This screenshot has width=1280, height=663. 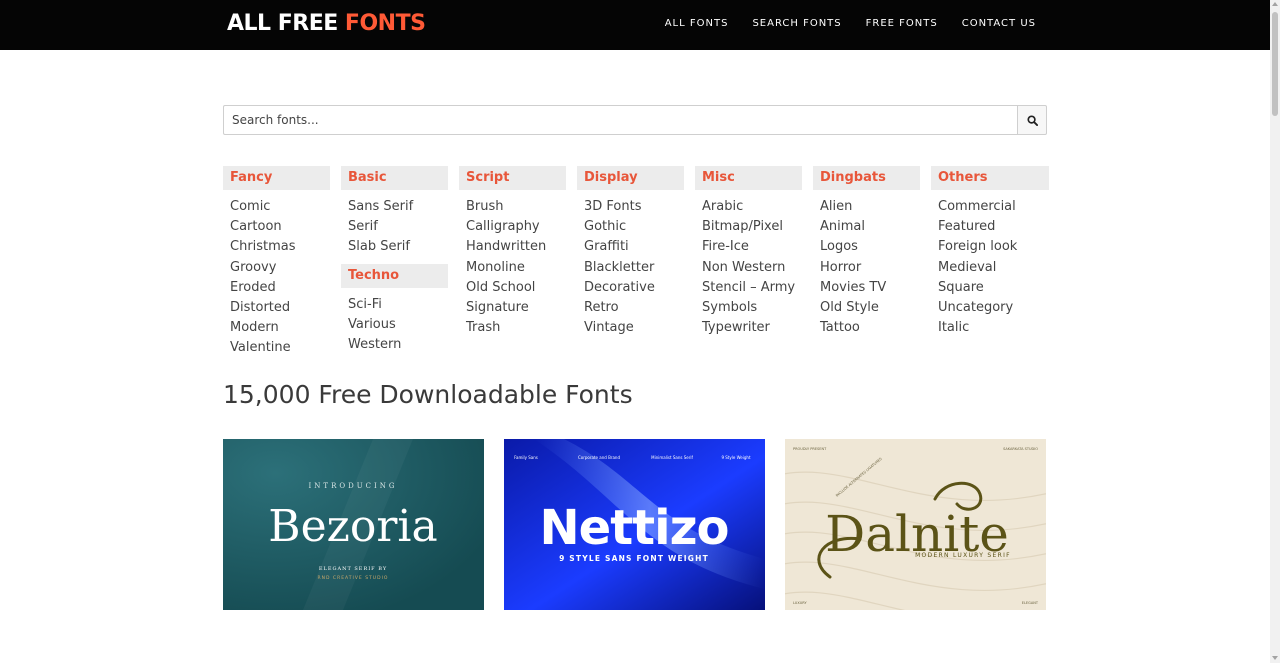 What do you see at coordinates (990, 207) in the screenshot?
I see `category-link: Commercial` at bounding box center [990, 207].